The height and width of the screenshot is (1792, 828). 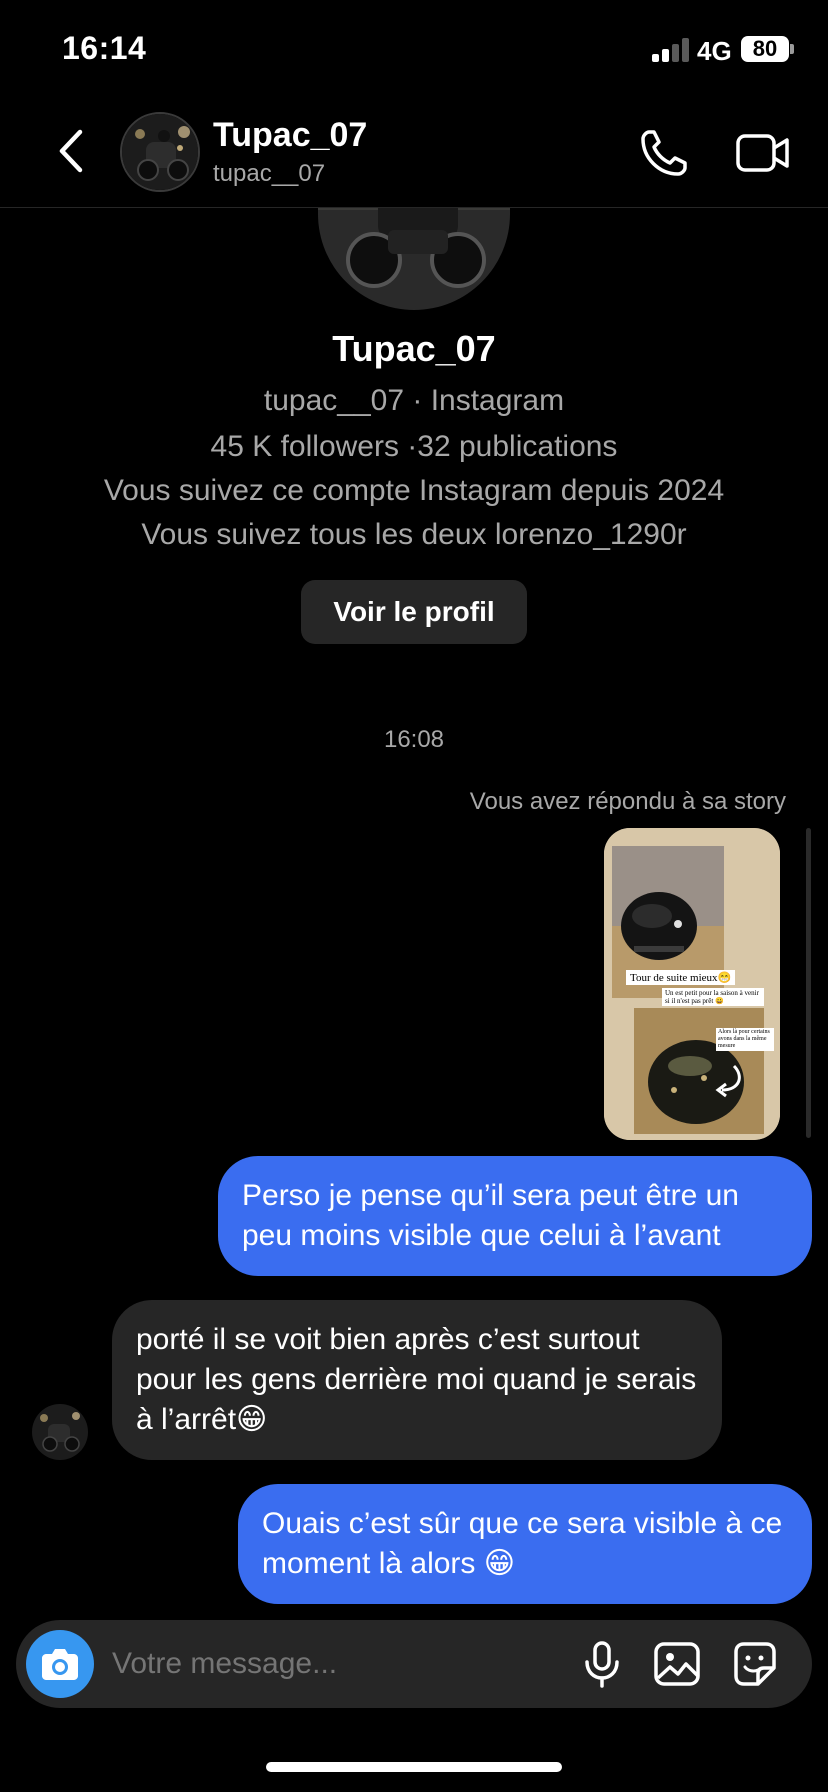 I want to click on gallery-button, so click(x=677, y=1664).